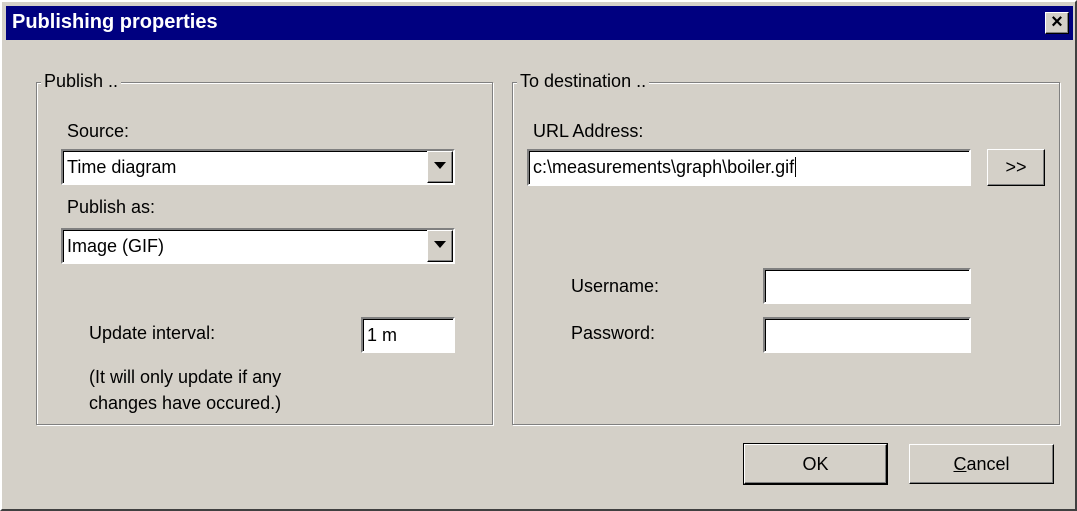  I want to click on close-icon: ×, so click(1057, 22).